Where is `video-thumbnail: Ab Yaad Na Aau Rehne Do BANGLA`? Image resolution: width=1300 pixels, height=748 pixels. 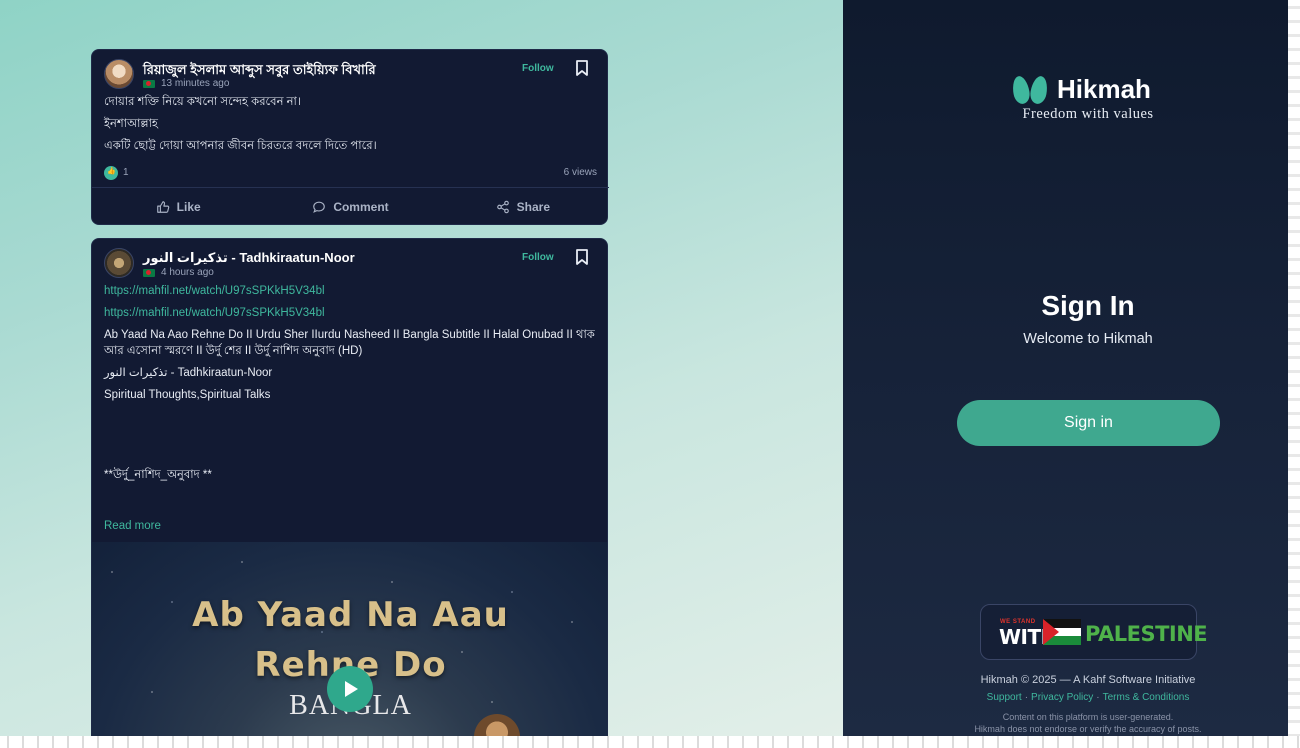
video-thumbnail: Ab Yaad Na Aau Rehne Do BANGLA is located at coordinates (349, 645).